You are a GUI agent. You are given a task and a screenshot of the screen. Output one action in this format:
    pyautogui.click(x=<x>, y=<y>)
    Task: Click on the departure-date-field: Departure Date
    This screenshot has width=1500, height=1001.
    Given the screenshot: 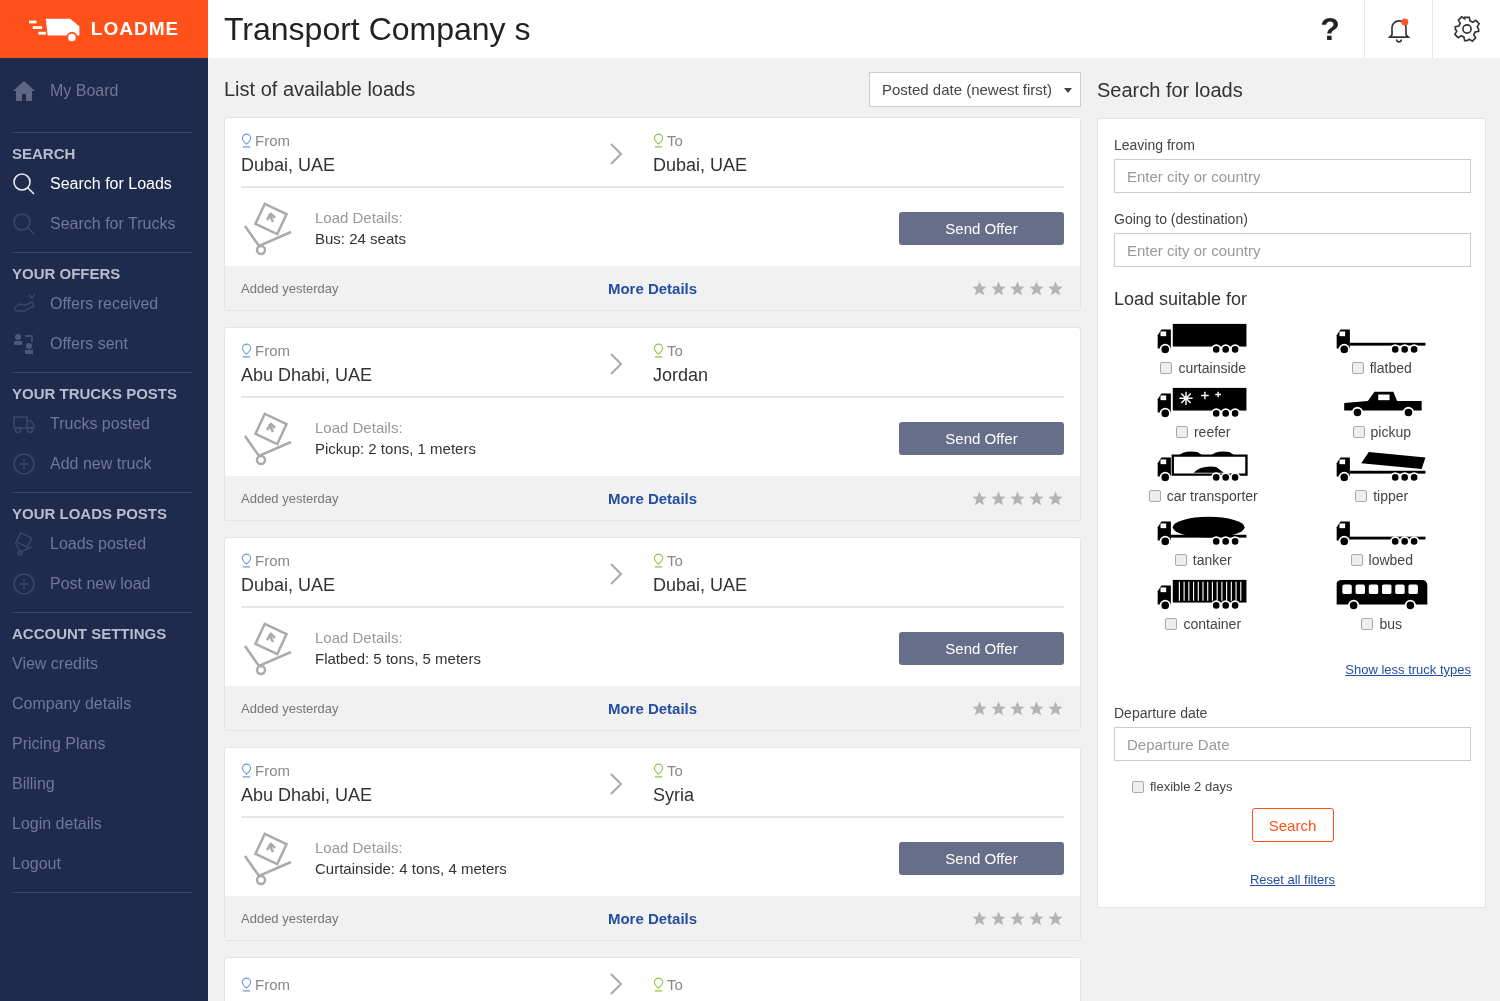 What is the action you would take?
    pyautogui.click(x=1292, y=744)
    